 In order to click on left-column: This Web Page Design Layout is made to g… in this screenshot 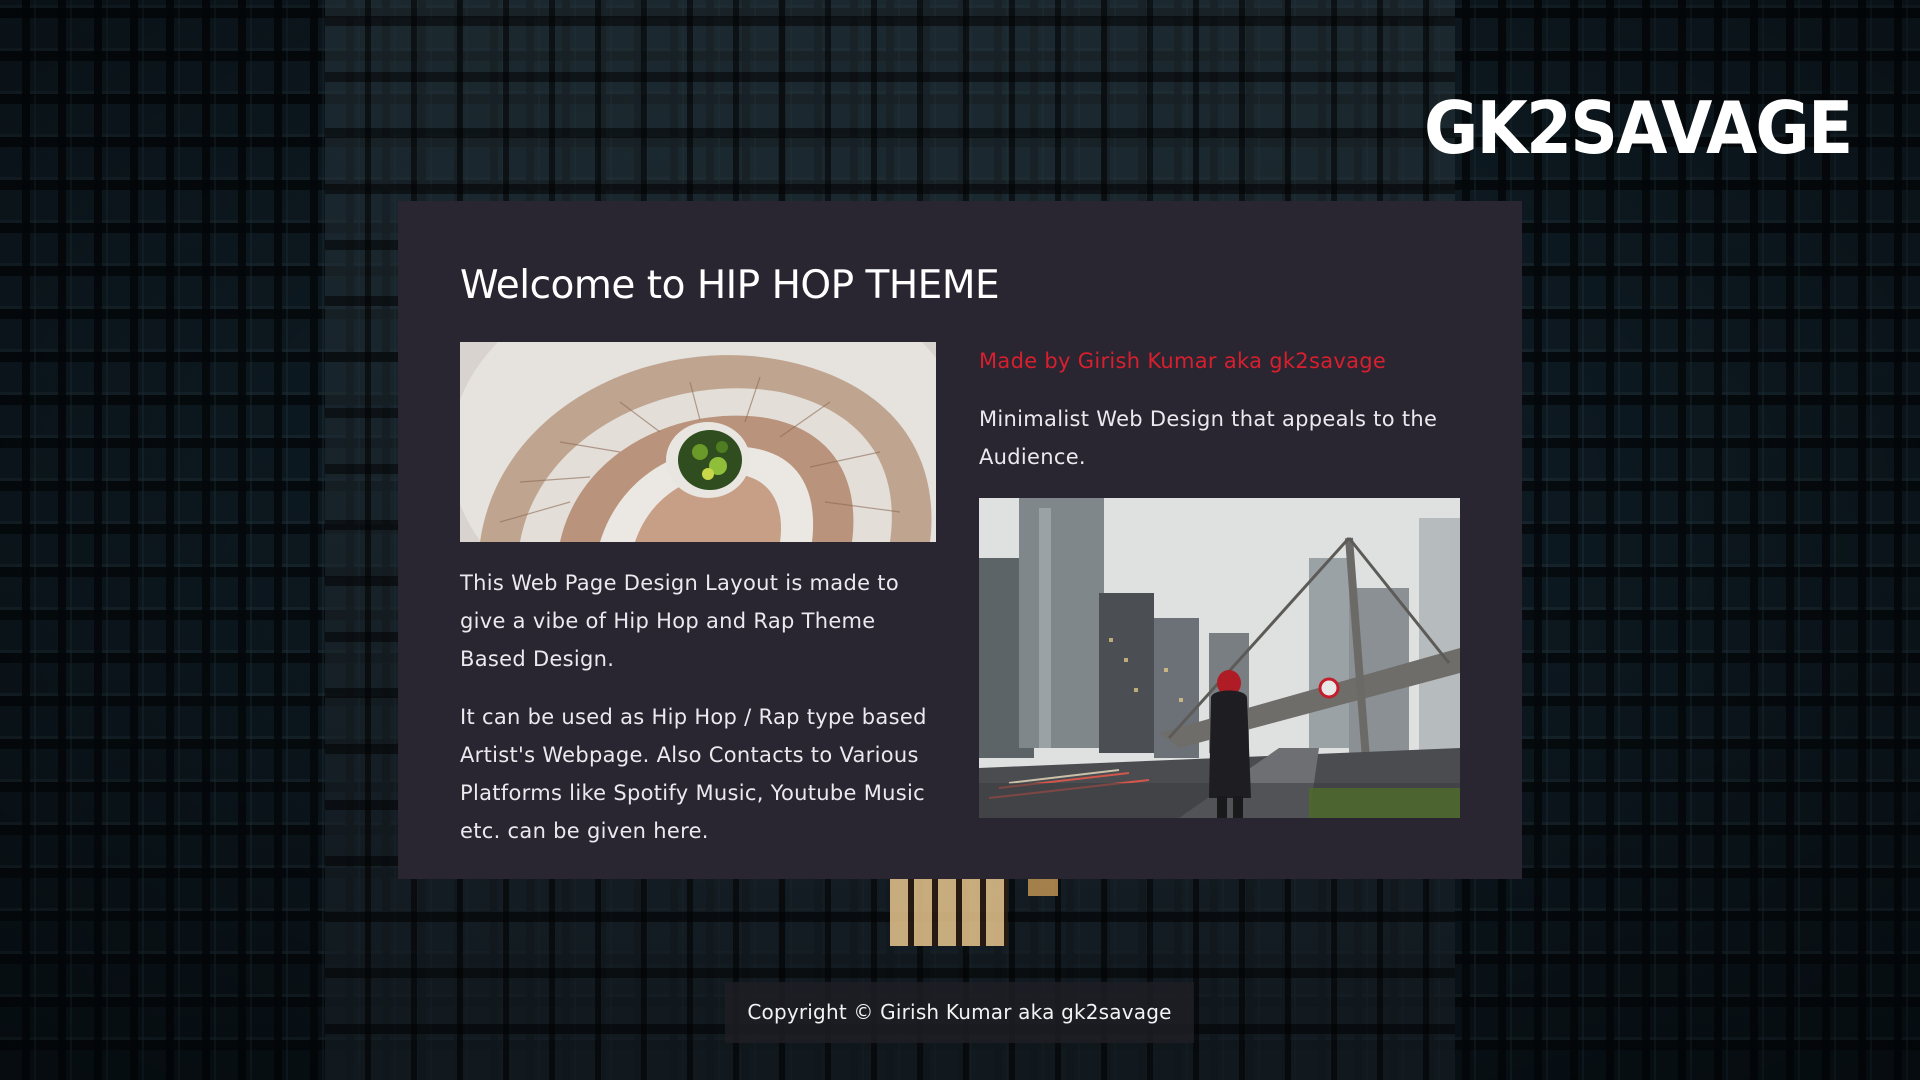, I will do `click(698, 596)`.